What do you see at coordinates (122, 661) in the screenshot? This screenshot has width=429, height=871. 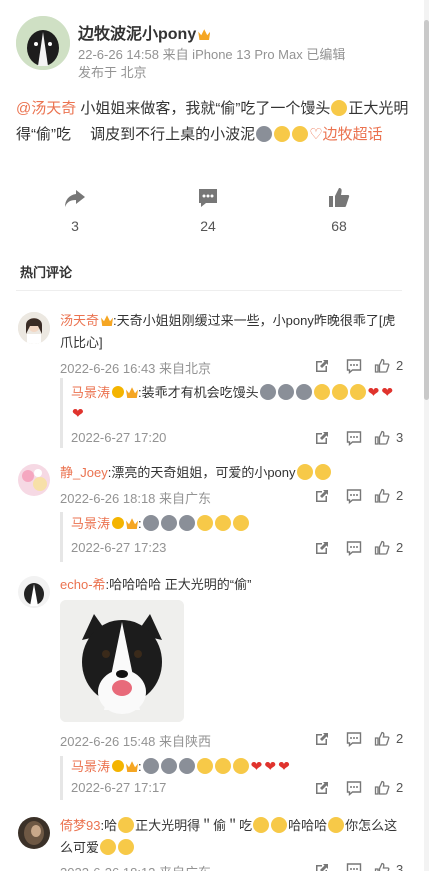 I see `comment-image` at bounding box center [122, 661].